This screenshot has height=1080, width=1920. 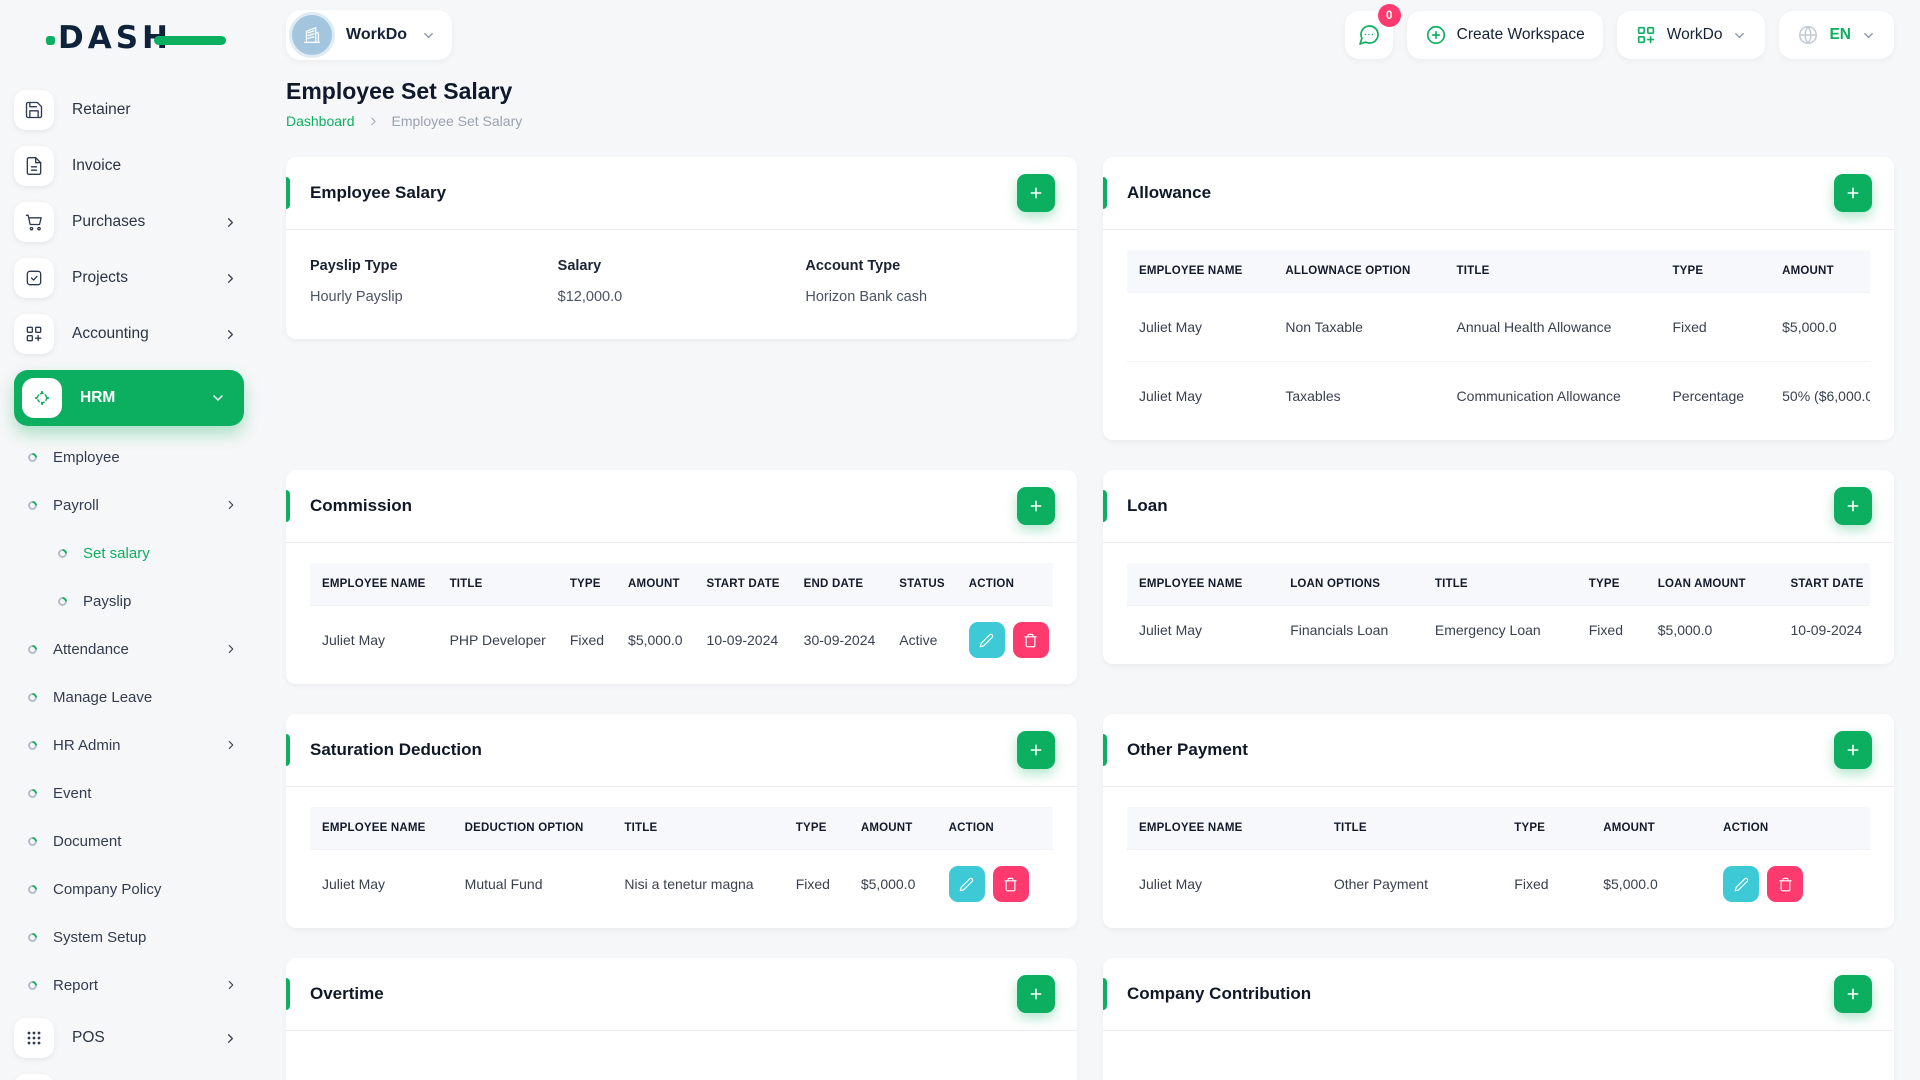 What do you see at coordinates (1004, 584) in the screenshot?
I see `column-header: ACTION` at bounding box center [1004, 584].